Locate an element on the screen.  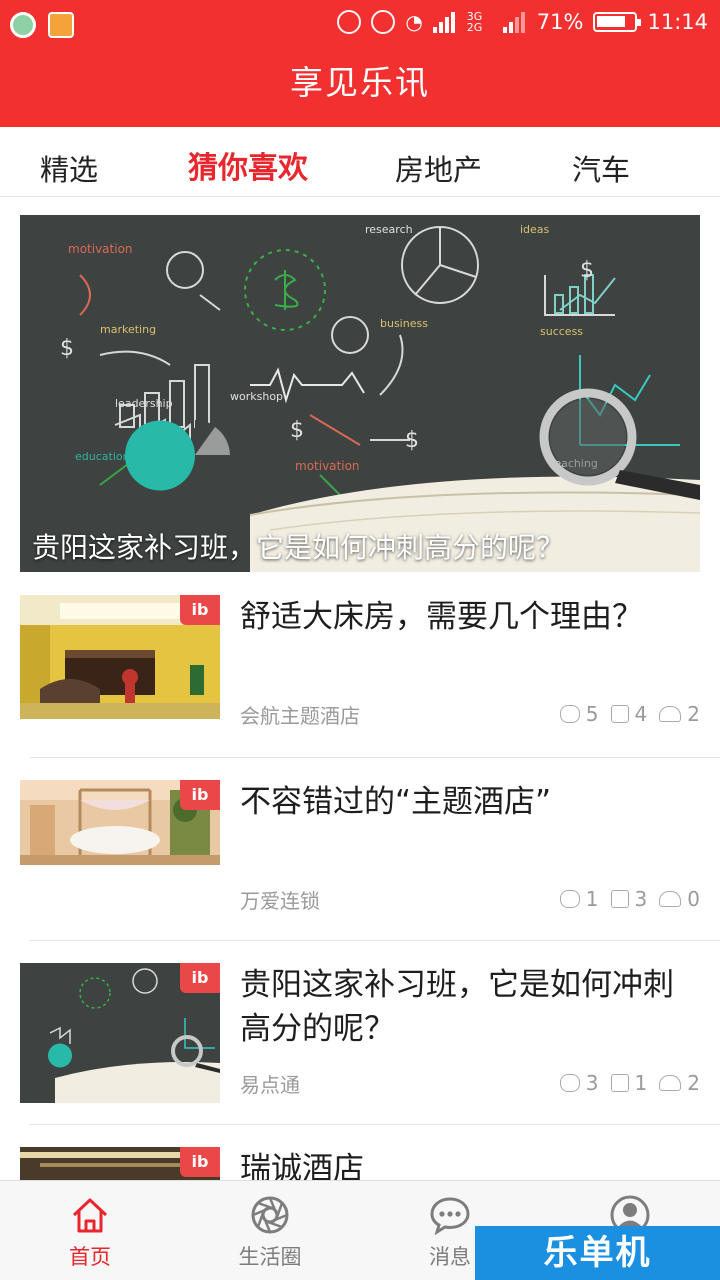
list-item: ib 贵阳这家补习班，它是如何冲刺高分的呢？ 易点通 3 1 2 is located at coordinates (360, 1038).